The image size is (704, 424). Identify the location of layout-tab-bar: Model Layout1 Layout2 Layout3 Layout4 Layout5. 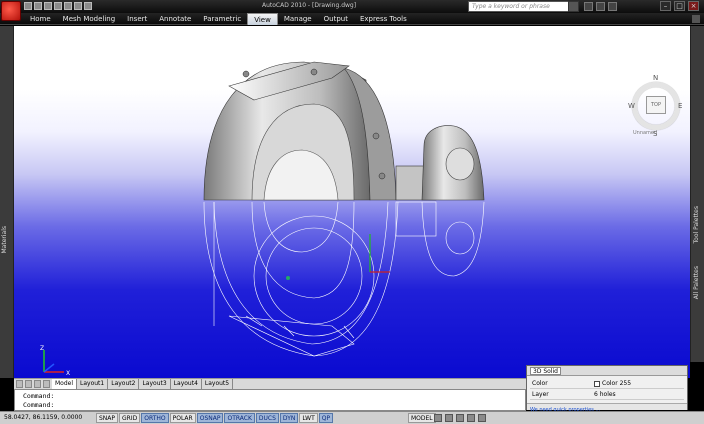
(270, 383).